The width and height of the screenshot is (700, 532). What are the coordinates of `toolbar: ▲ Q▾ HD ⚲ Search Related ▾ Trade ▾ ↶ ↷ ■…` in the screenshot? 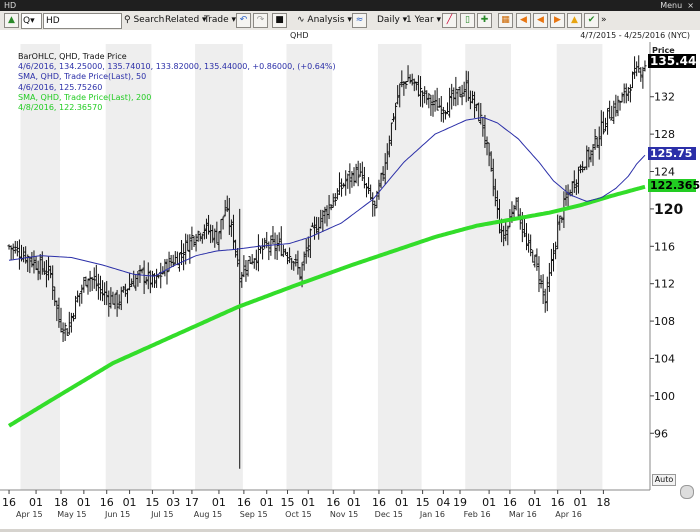 It's located at (350, 21).